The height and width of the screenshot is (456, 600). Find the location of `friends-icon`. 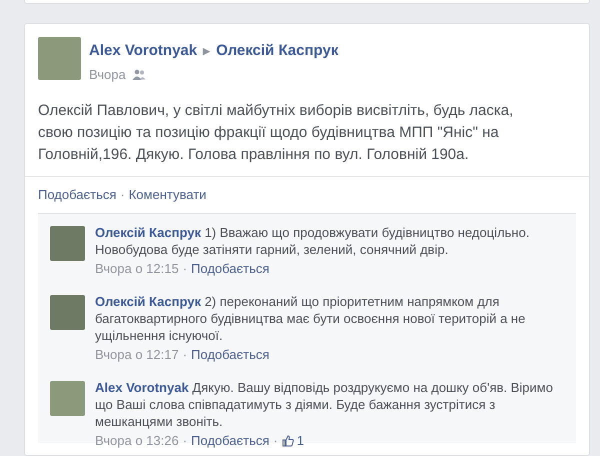

friends-icon is located at coordinates (139, 74).